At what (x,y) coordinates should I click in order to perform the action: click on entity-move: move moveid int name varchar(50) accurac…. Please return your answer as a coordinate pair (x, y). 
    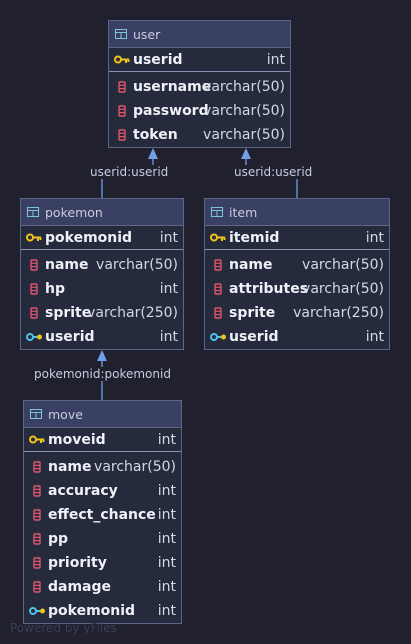
    Looking at the image, I should click on (102, 512).